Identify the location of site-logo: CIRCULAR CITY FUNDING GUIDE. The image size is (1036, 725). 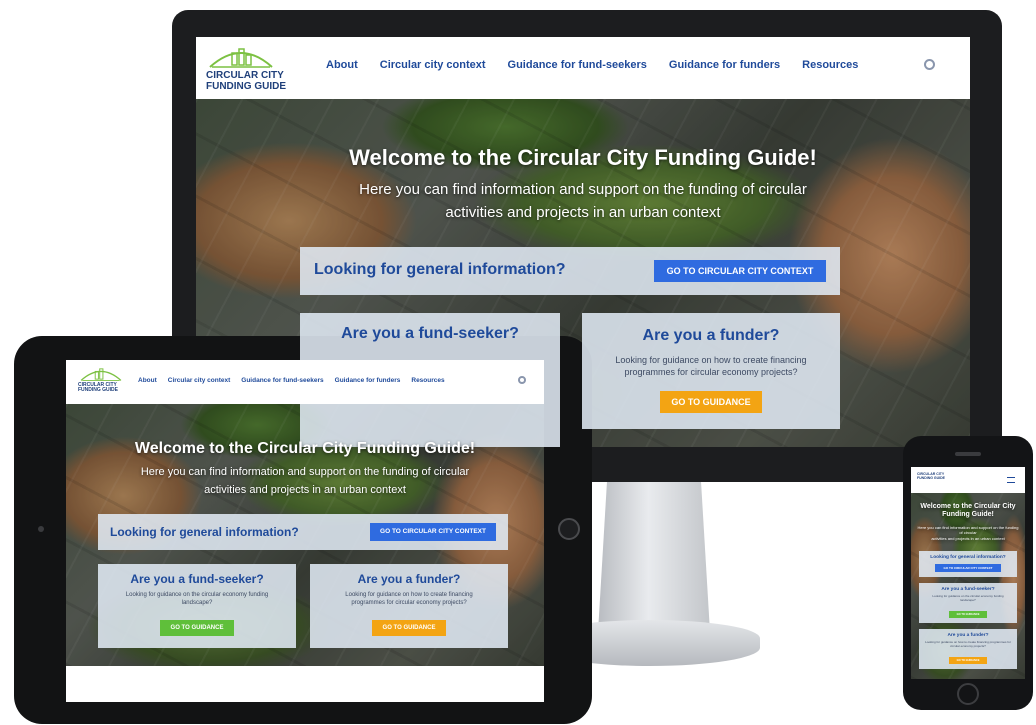
(246, 67).